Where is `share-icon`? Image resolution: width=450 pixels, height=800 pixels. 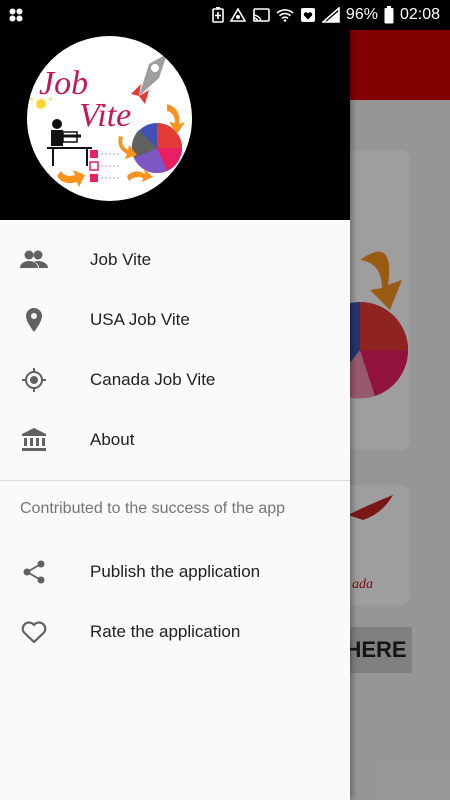
share-icon is located at coordinates (34, 572).